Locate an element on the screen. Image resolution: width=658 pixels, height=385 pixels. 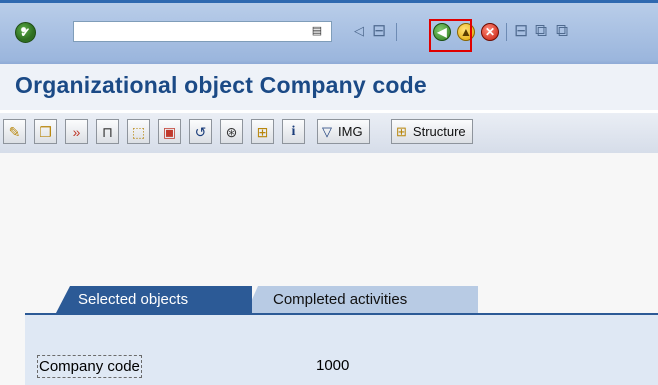
check-icon: ⬚ is located at coordinates (138, 131).